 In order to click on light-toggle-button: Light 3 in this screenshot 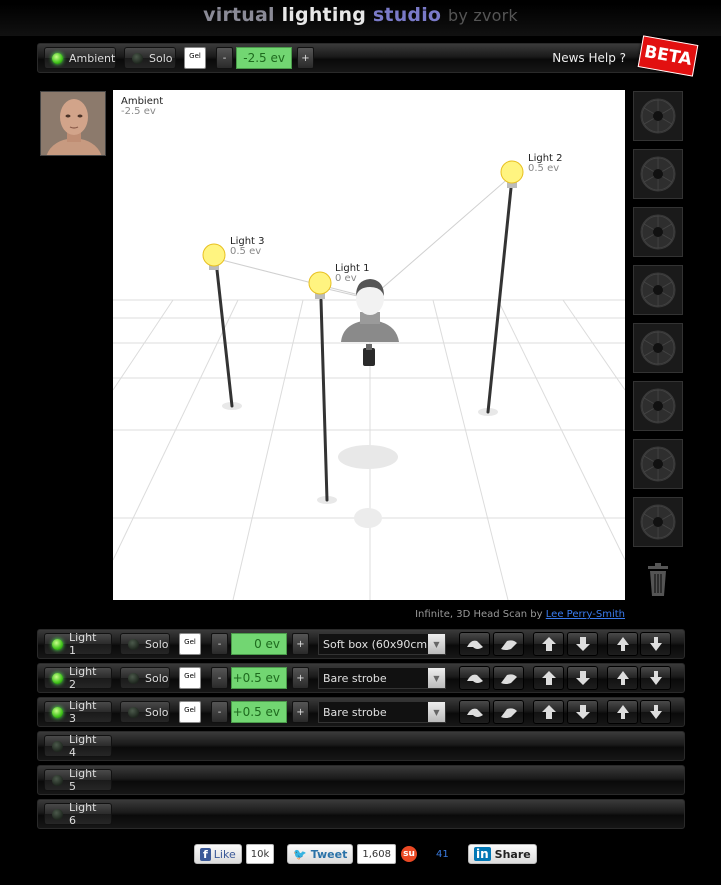, I will do `click(78, 712)`.